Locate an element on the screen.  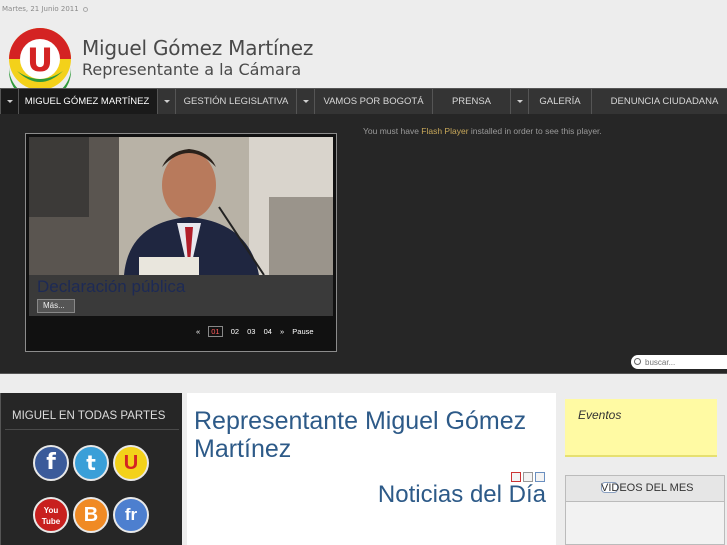
facebook-icon: f is located at coordinates (51, 463).